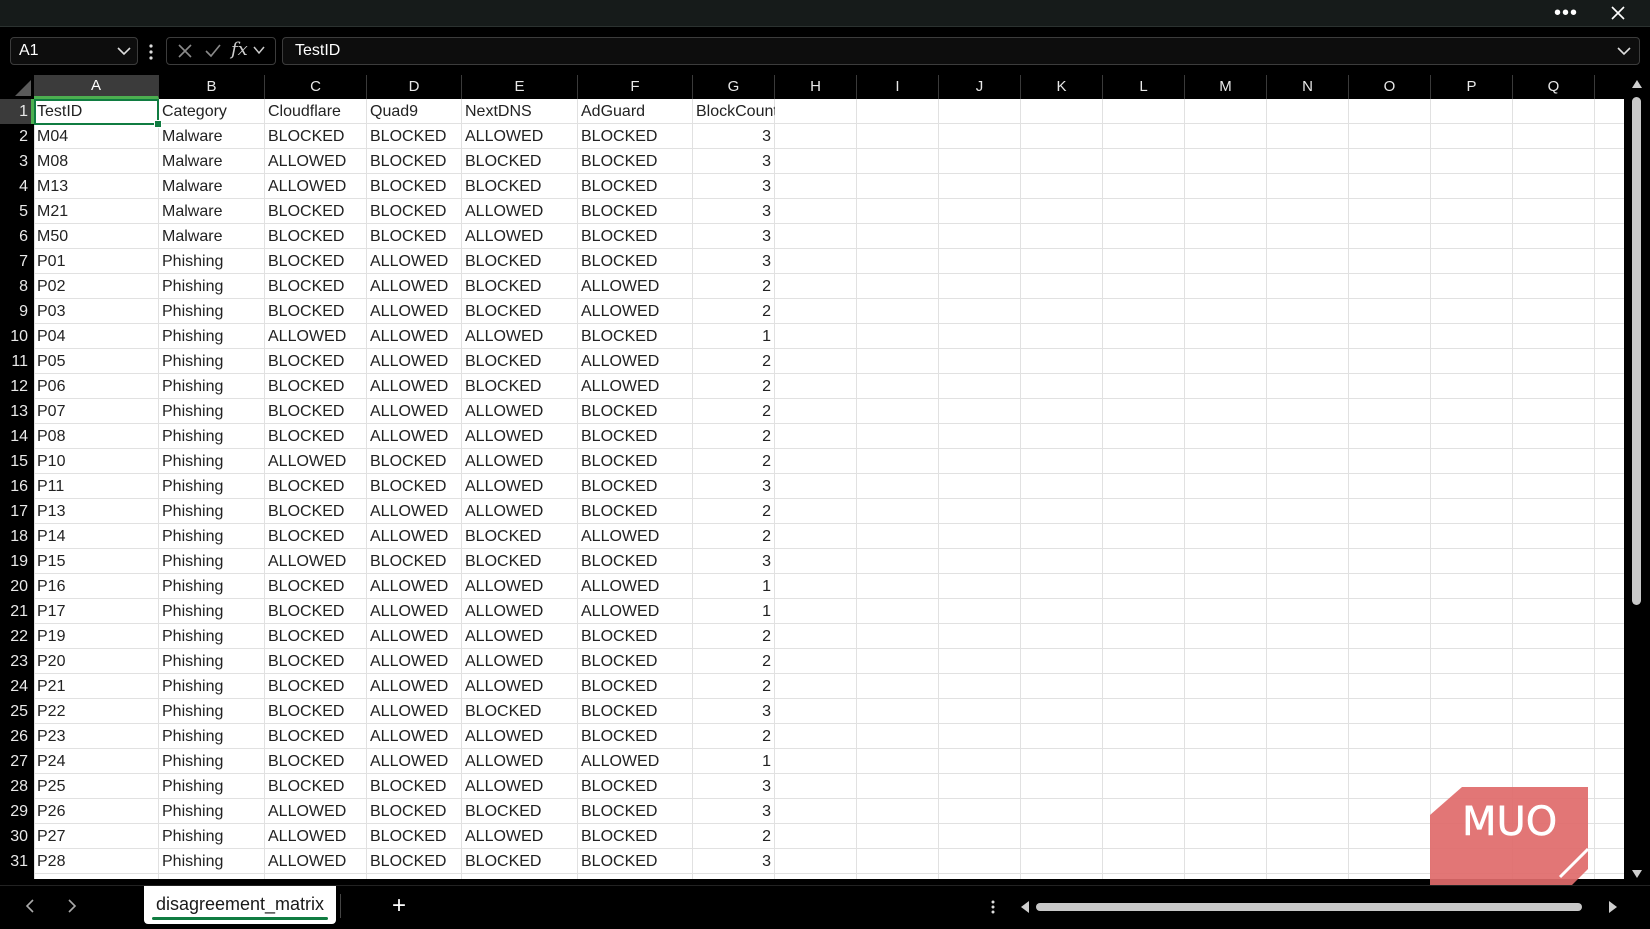  Describe the element at coordinates (414, 586) in the screenshot. I see `cell-d20: ALLOWED` at that location.